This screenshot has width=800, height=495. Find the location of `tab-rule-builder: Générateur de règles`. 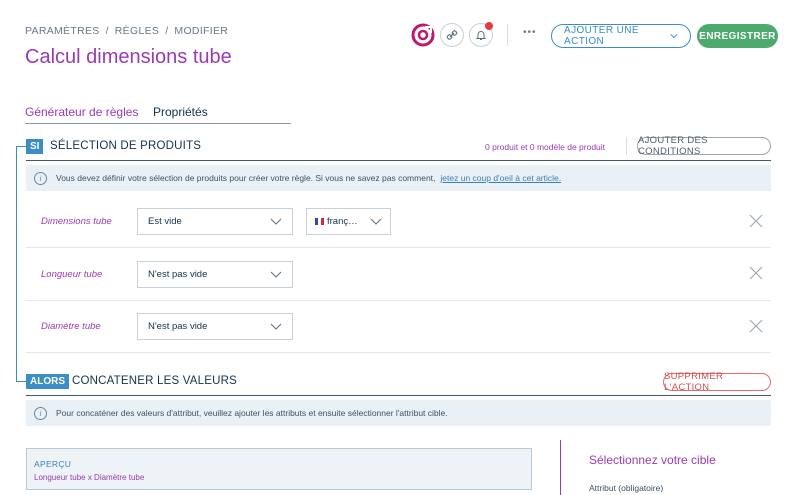

tab-rule-builder: Générateur de règles is located at coordinates (81, 112).